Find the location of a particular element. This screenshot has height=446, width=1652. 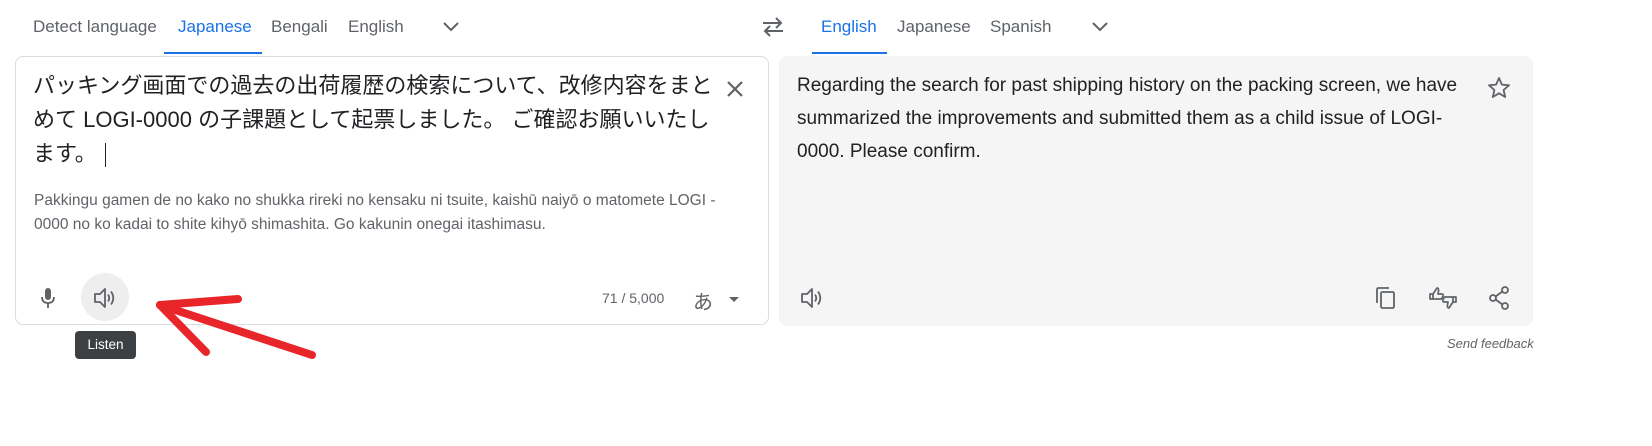

tab-target-spanish: Spanish is located at coordinates (1020, 27).